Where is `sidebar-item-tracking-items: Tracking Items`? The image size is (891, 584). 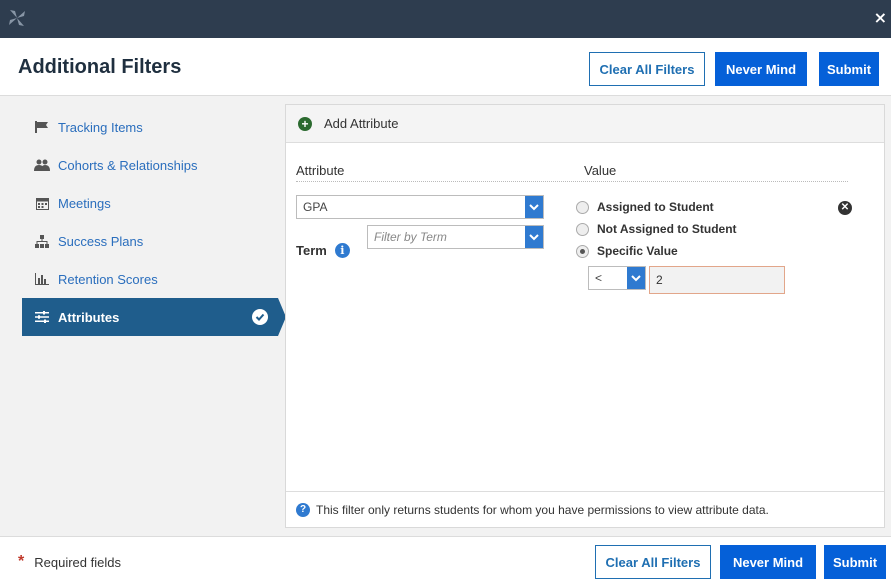 sidebar-item-tracking-items: Tracking Items is located at coordinates (150, 127).